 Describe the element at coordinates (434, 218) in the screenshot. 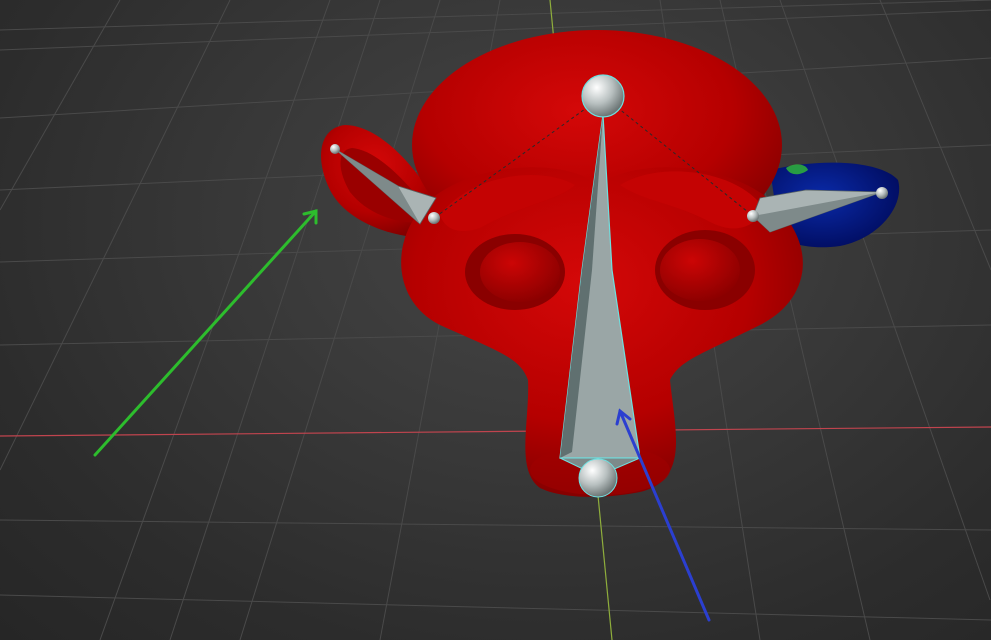

I see `left-ear-bone-tail-joint` at that location.